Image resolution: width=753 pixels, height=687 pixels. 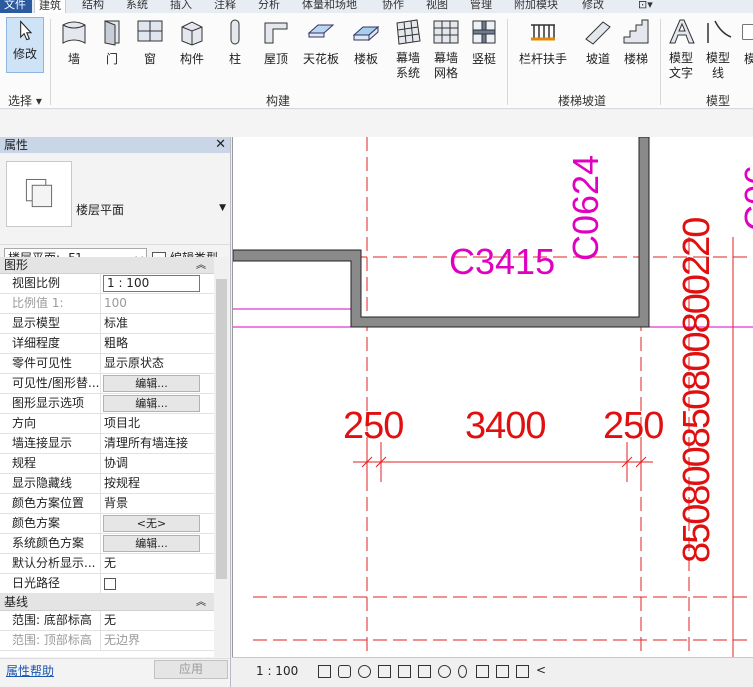 What do you see at coordinates (645, 6) in the screenshot?
I see `tab-options-icon: ⊡▾` at bounding box center [645, 6].